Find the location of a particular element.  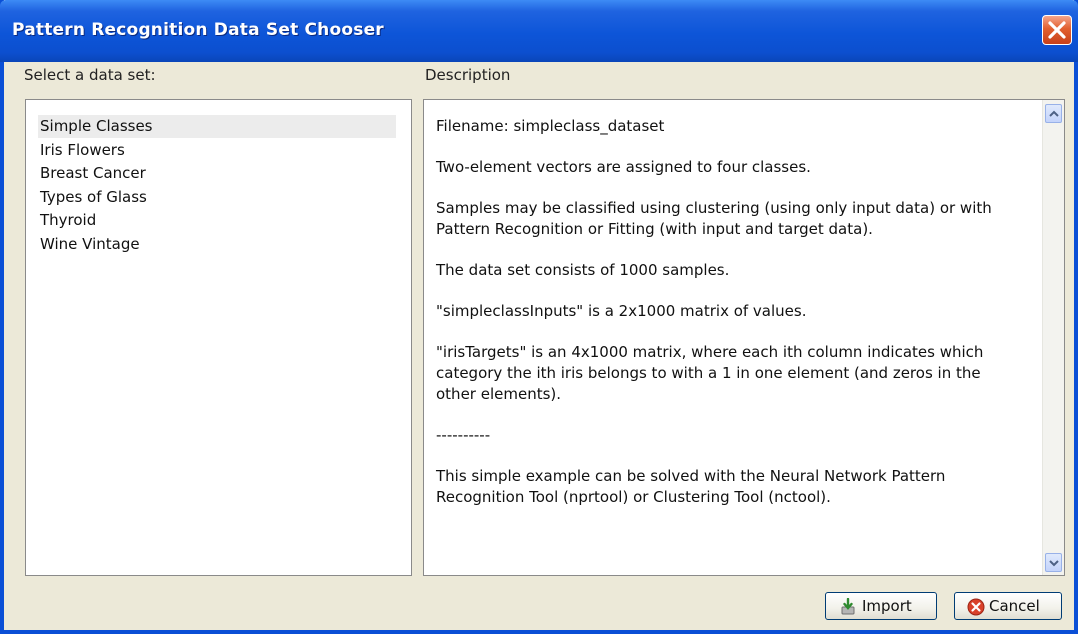

cancel-button: Cancel is located at coordinates (1008, 606).